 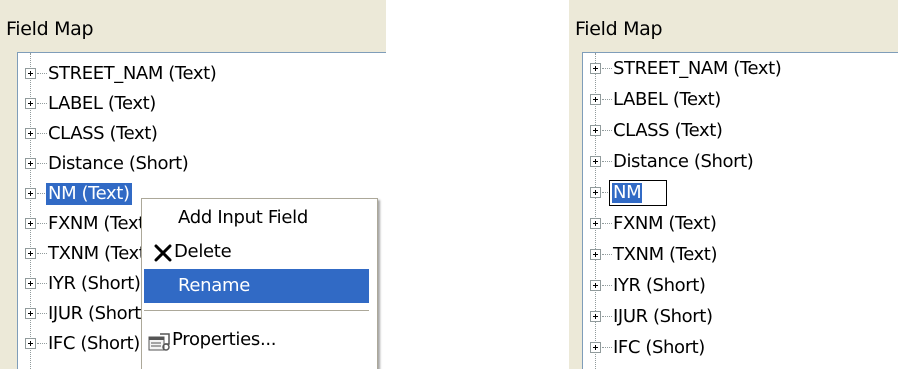 What do you see at coordinates (256, 310) in the screenshot?
I see `menu-separator` at bounding box center [256, 310].